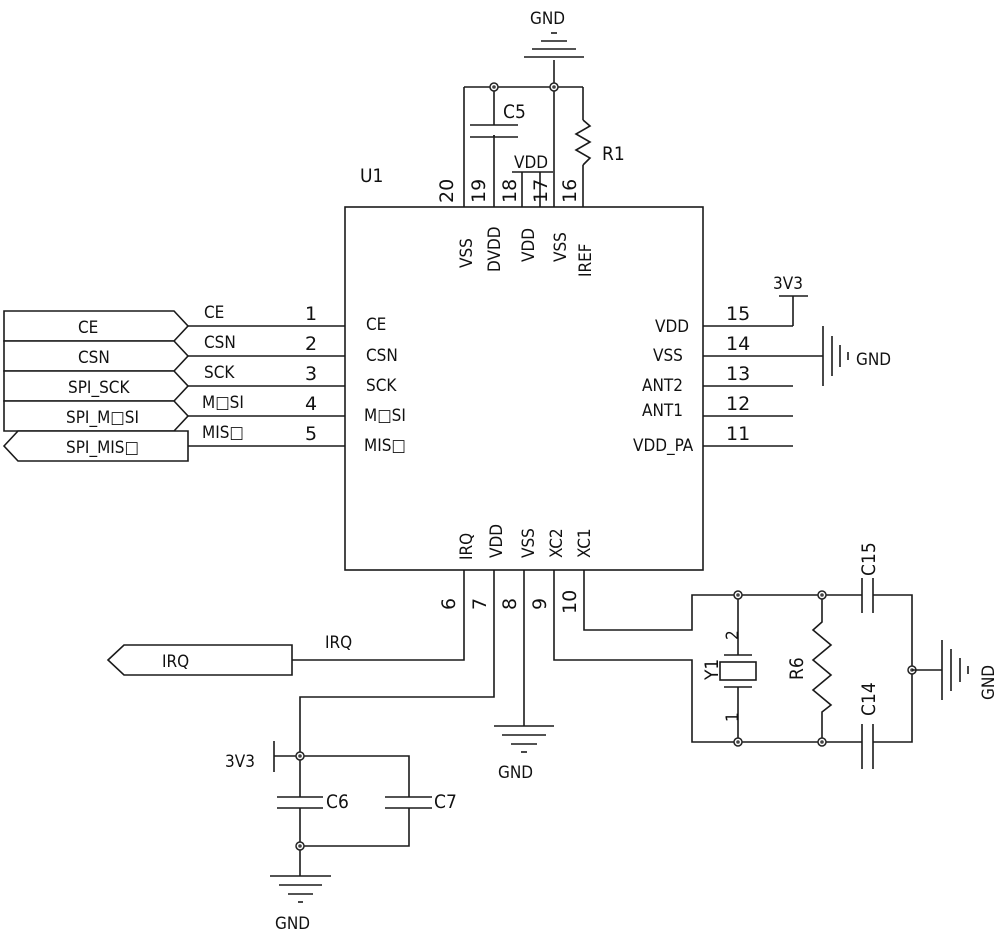  I want to click on pin-num-13: 13, so click(738, 374).